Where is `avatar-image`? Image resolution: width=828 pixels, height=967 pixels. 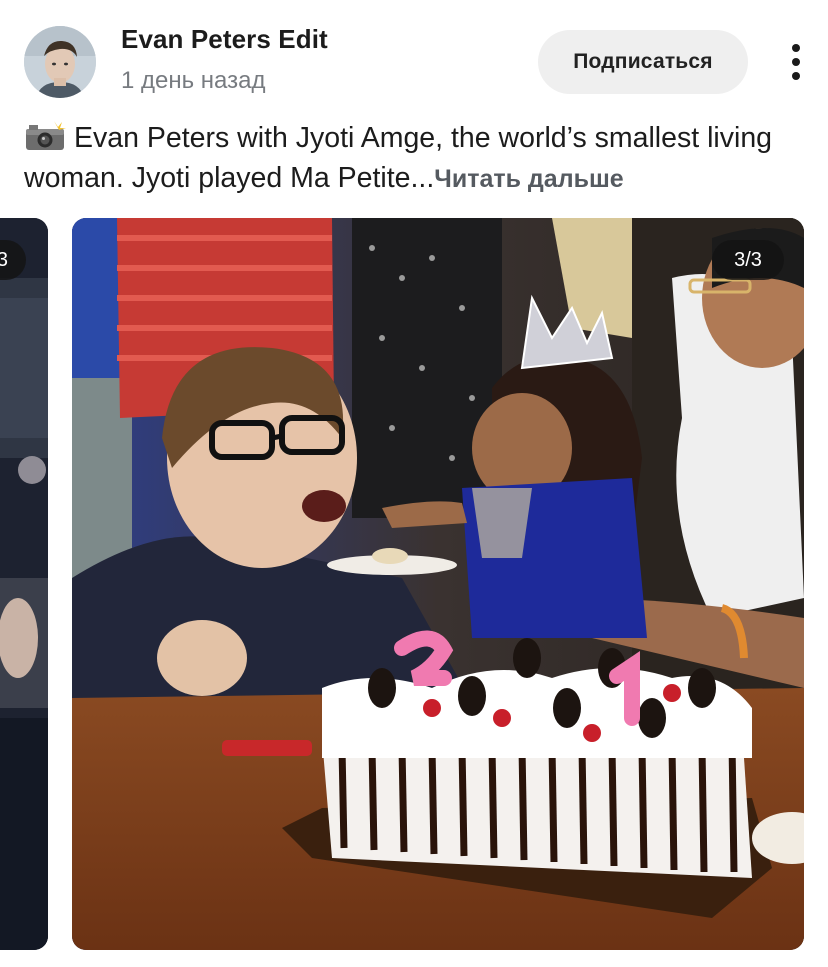
avatar-image is located at coordinates (60, 62).